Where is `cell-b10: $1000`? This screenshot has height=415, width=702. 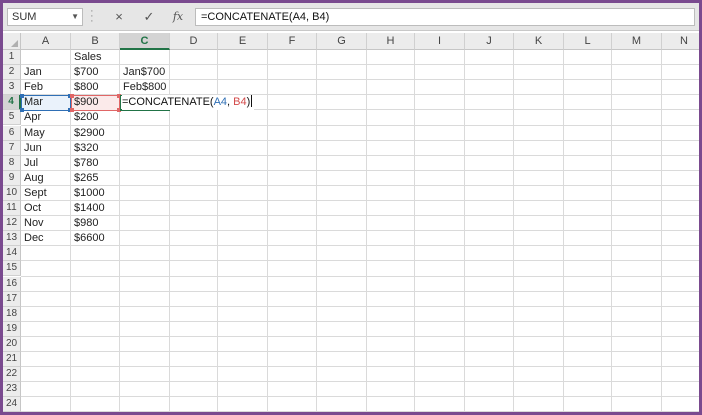 cell-b10: $1000 is located at coordinates (95, 193).